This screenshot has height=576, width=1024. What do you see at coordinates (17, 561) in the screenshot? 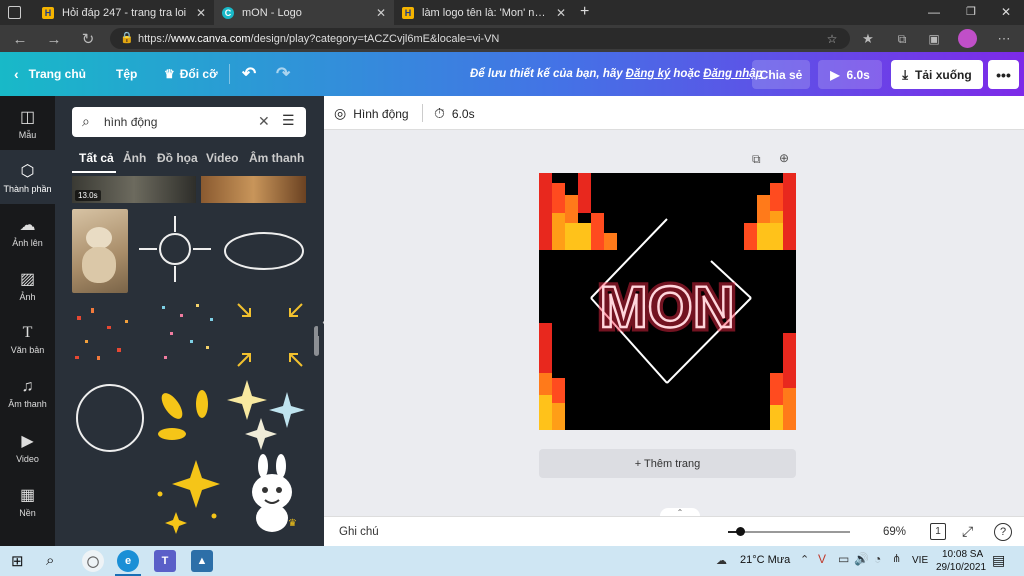
I see `windows-start-icon: ⊞` at bounding box center [17, 561].